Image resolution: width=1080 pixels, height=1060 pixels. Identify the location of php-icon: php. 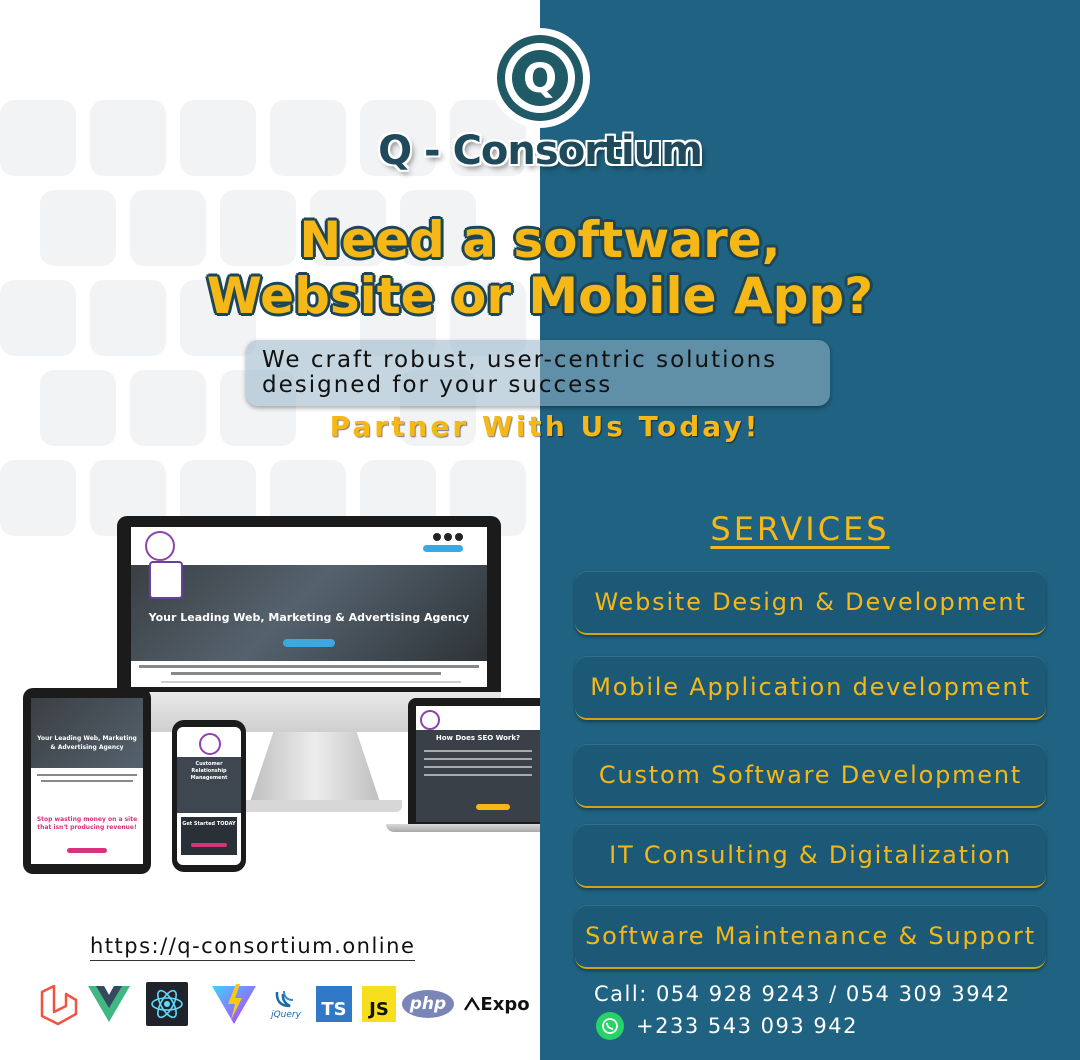
(428, 1004).